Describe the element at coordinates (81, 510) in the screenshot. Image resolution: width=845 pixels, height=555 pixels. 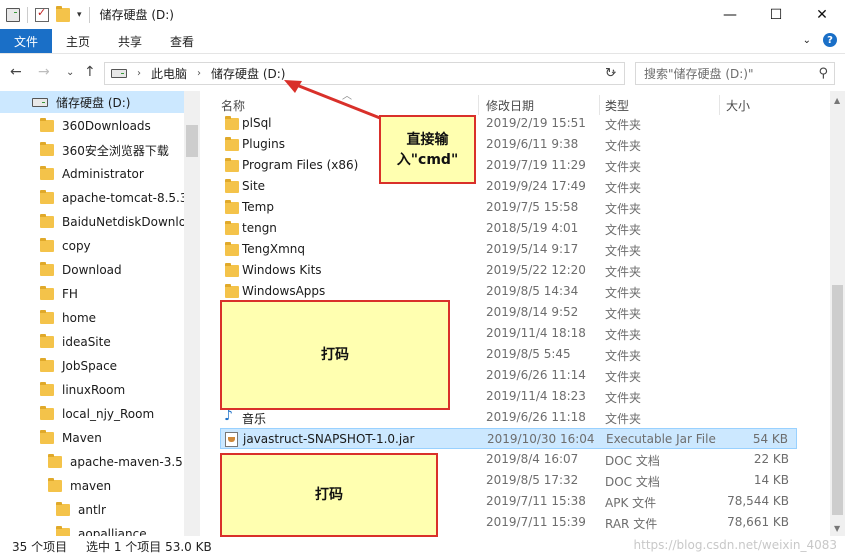
I see `sidebar-item: antlr` at that location.